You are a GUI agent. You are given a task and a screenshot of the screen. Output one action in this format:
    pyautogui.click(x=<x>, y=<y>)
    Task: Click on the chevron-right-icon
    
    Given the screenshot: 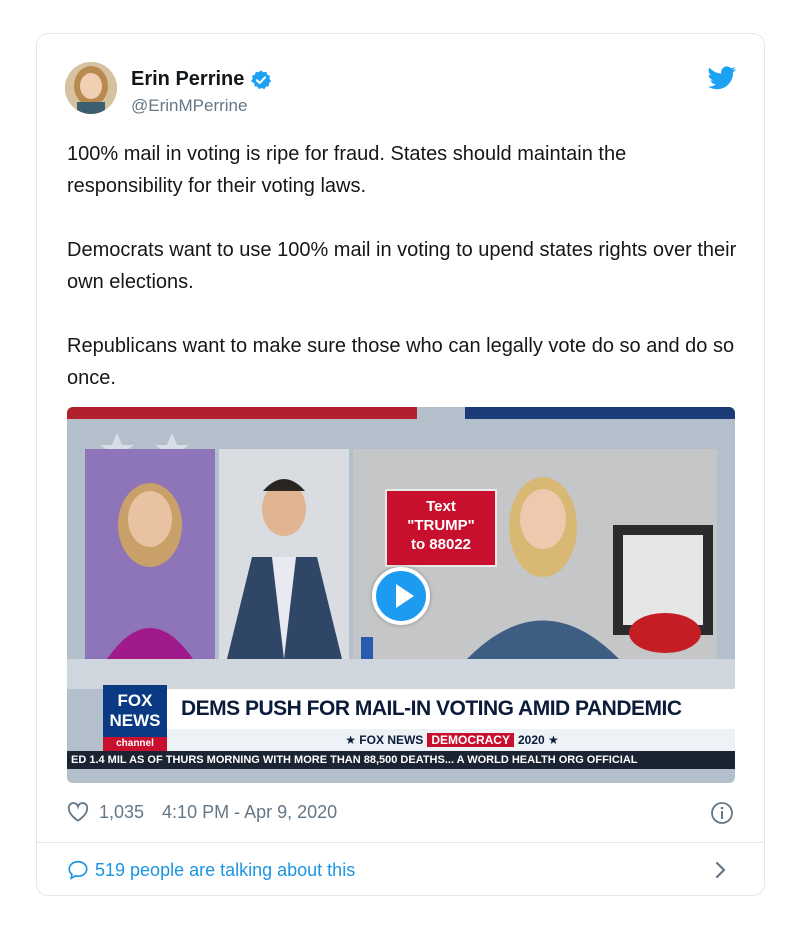 What is the action you would take?
    pyautogui.click(x=721, y=870)
    